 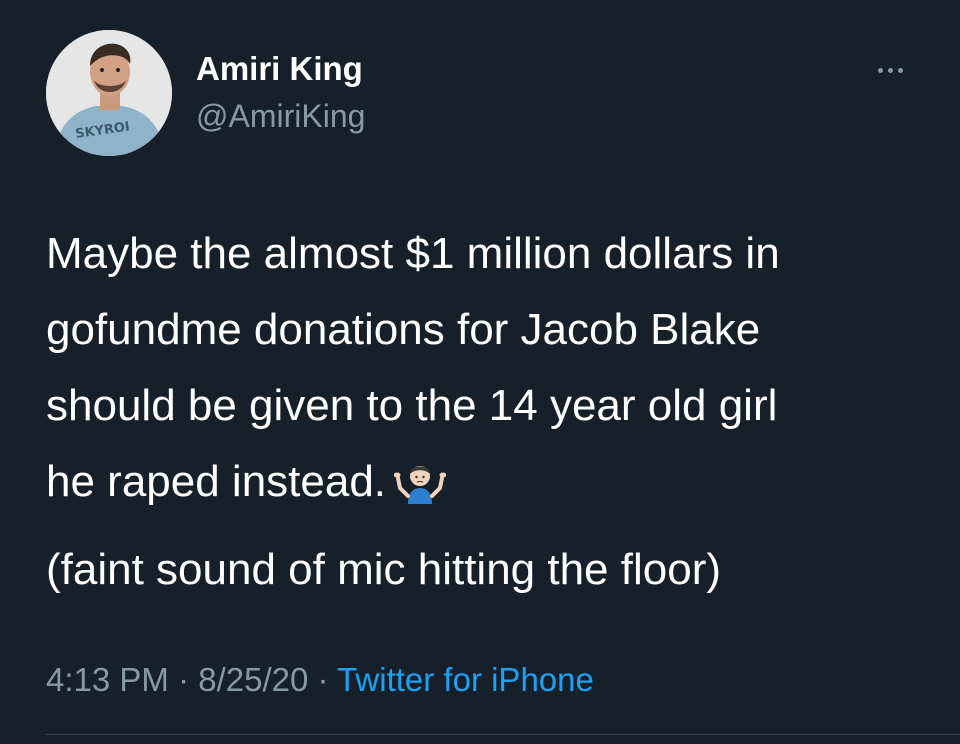 I want to click on tweet-metadata: 4:13 PM · 8/25/20 · Twitter for iPhone, so click(x=320, y=680).